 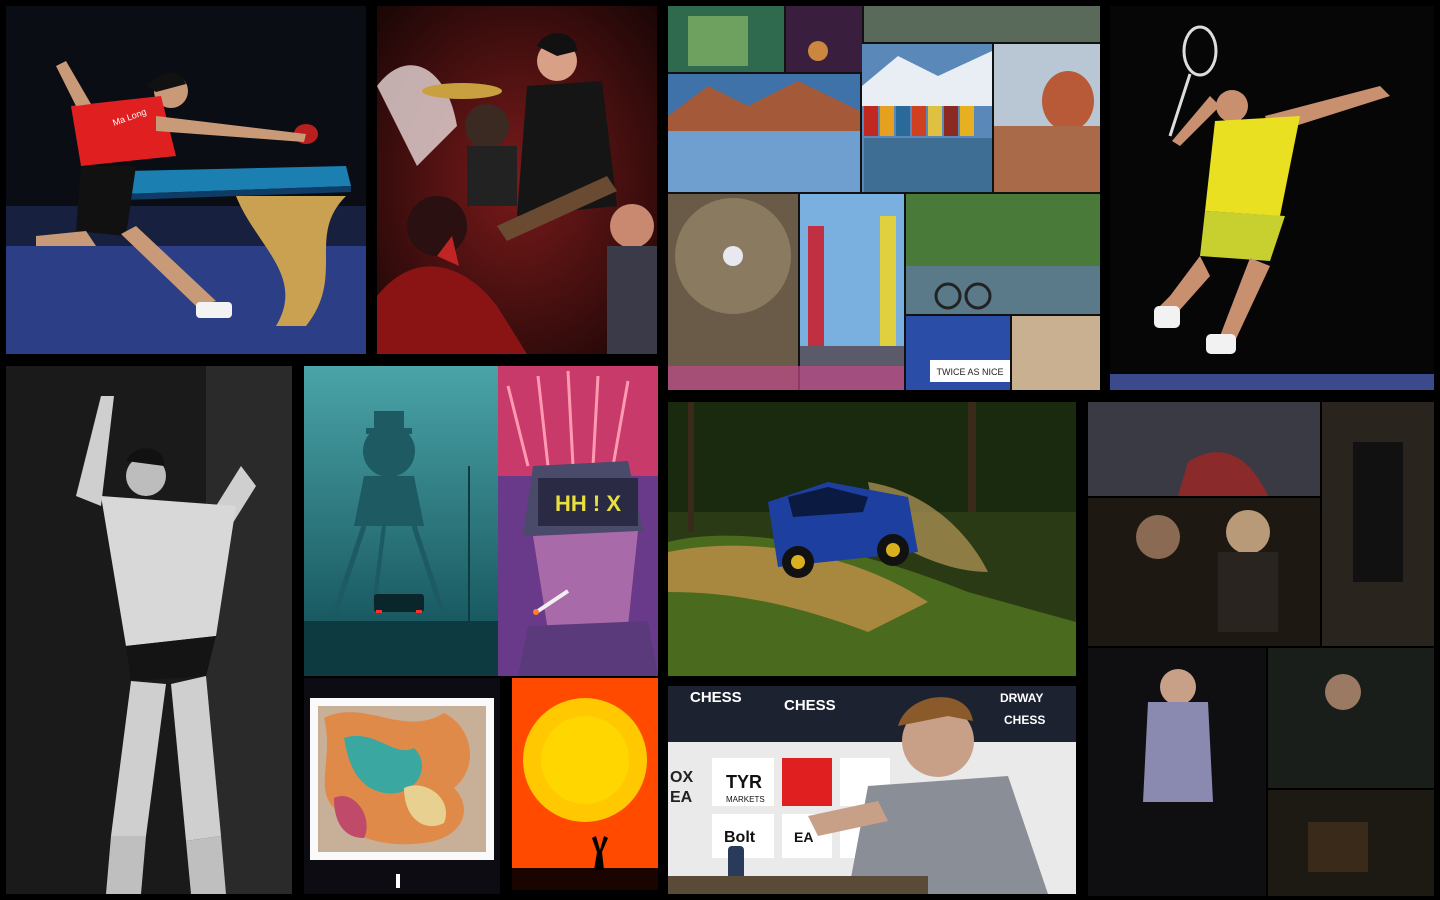 What do you see at coordinates (716, 697) in the screenshot?
I see `sponsor-0: CHESS` at bounding box center [716, 697].